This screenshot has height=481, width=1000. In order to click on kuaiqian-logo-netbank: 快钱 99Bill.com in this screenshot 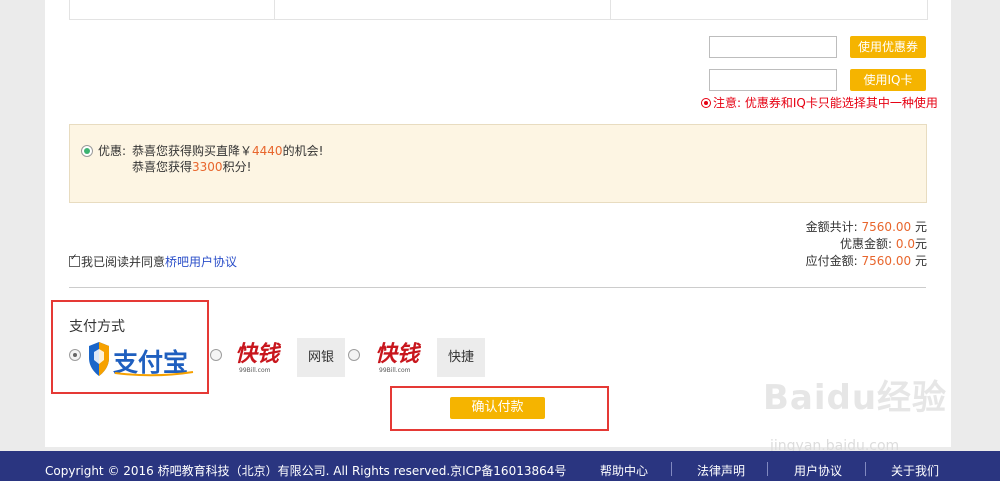, I will do `click(258, 357)`.